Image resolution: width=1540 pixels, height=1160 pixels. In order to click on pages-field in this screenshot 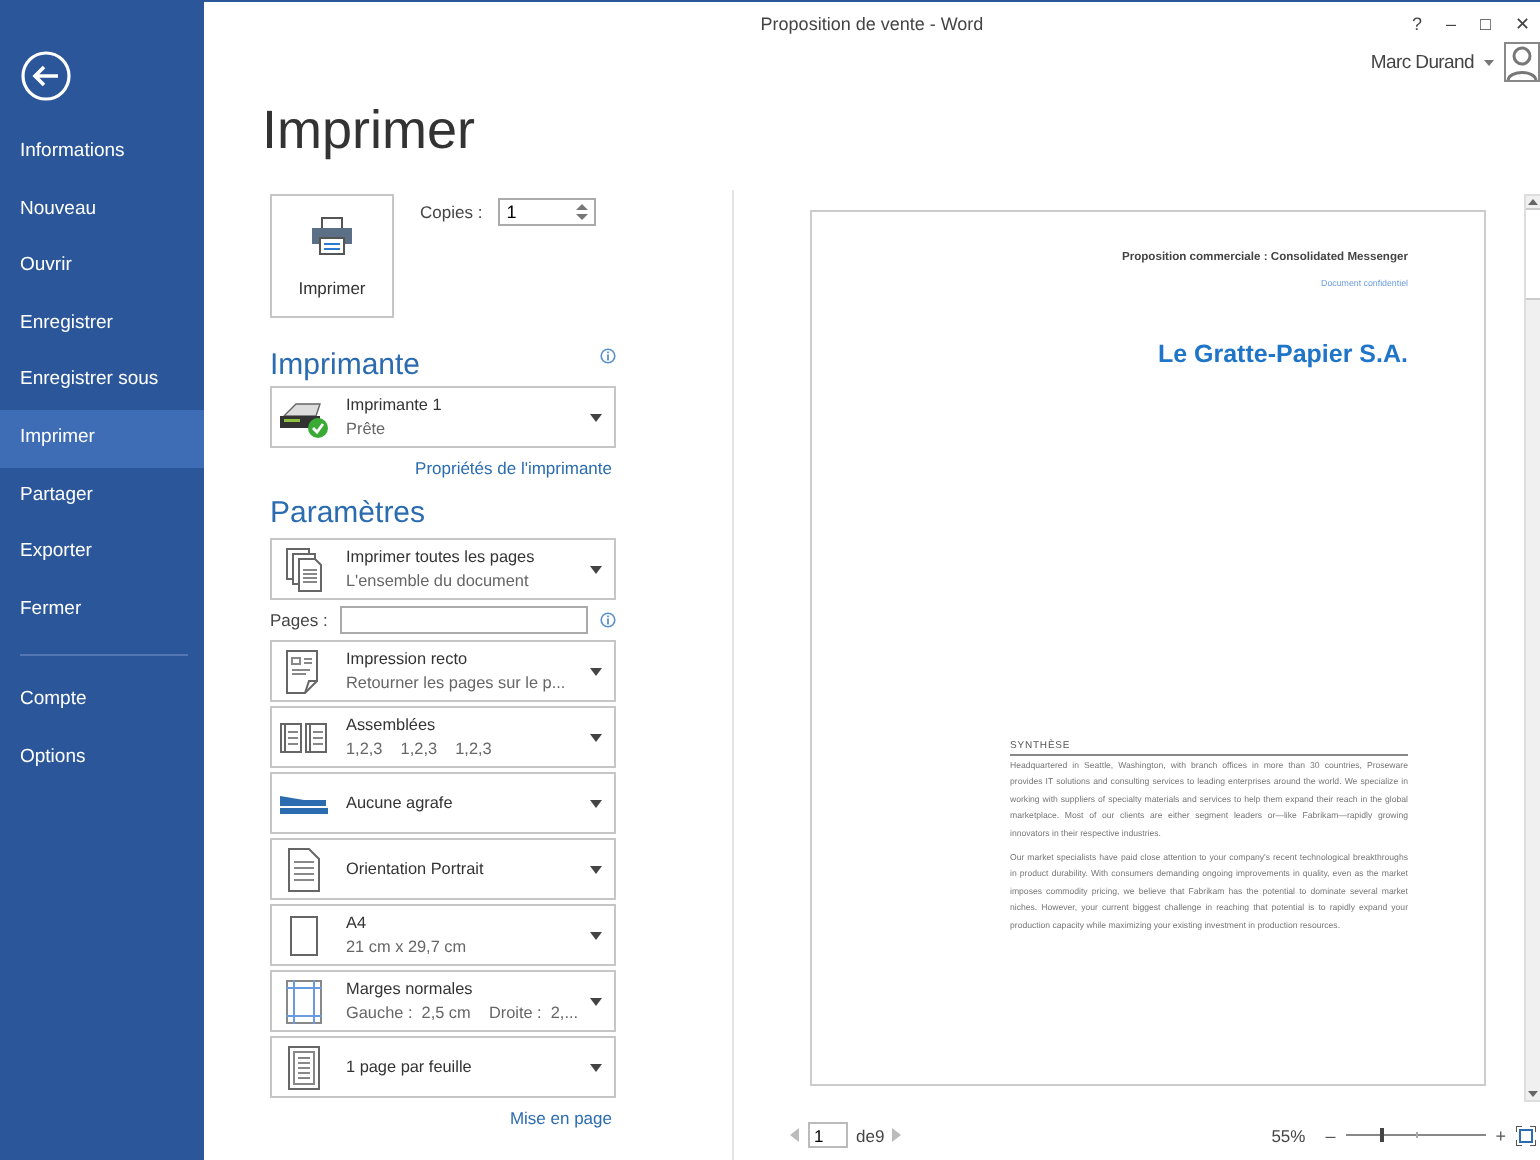, I will do `click(463, 620)`.